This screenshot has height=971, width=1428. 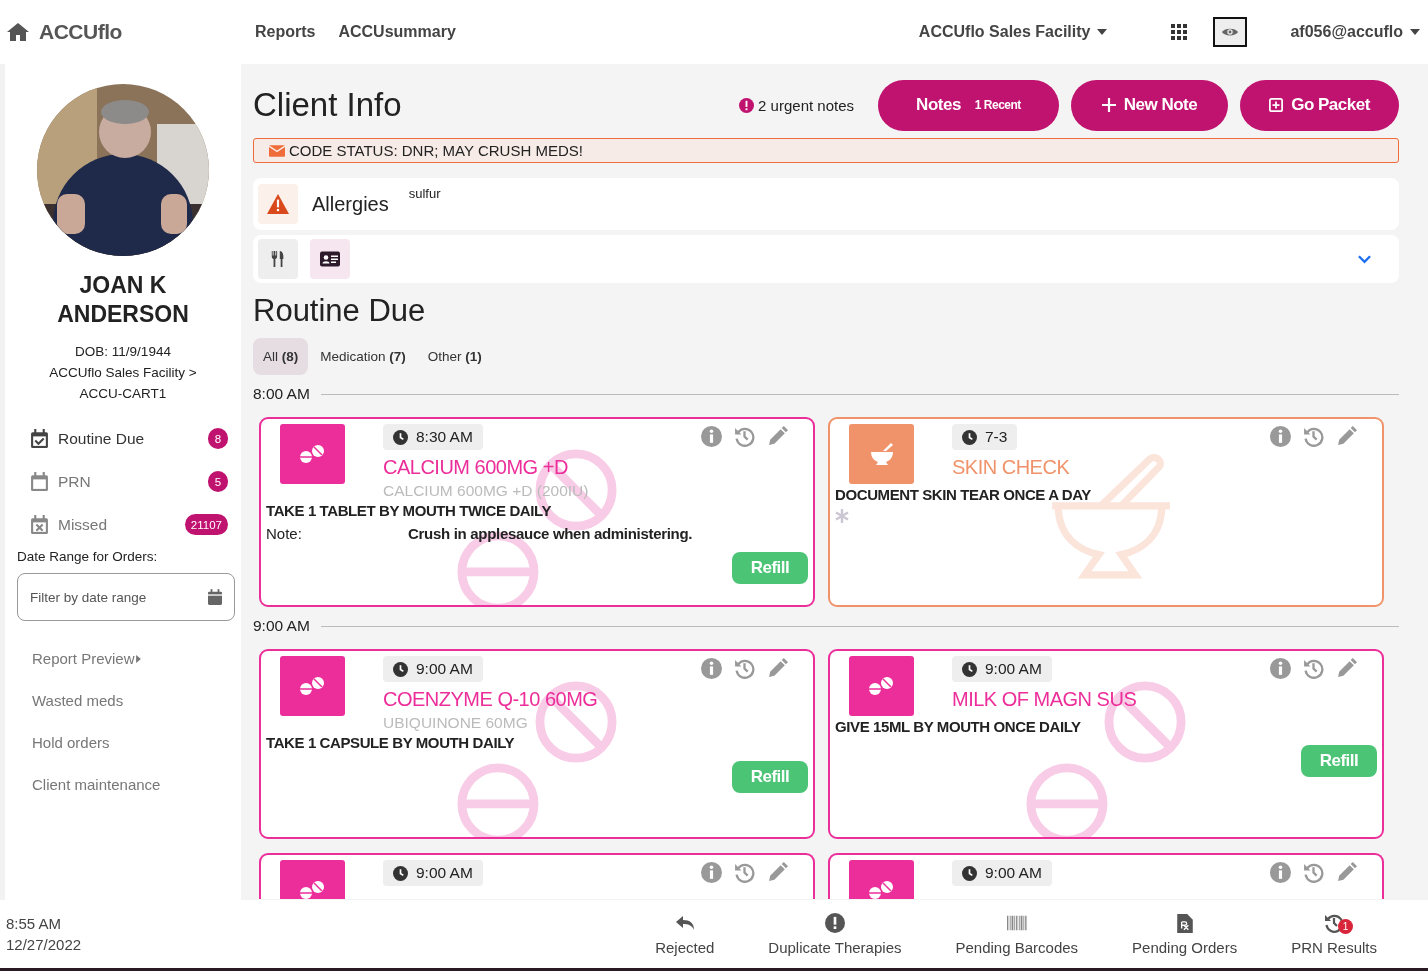 I want to click on date-range-label: Date Range for Orders:, so click(x=88, y=556).